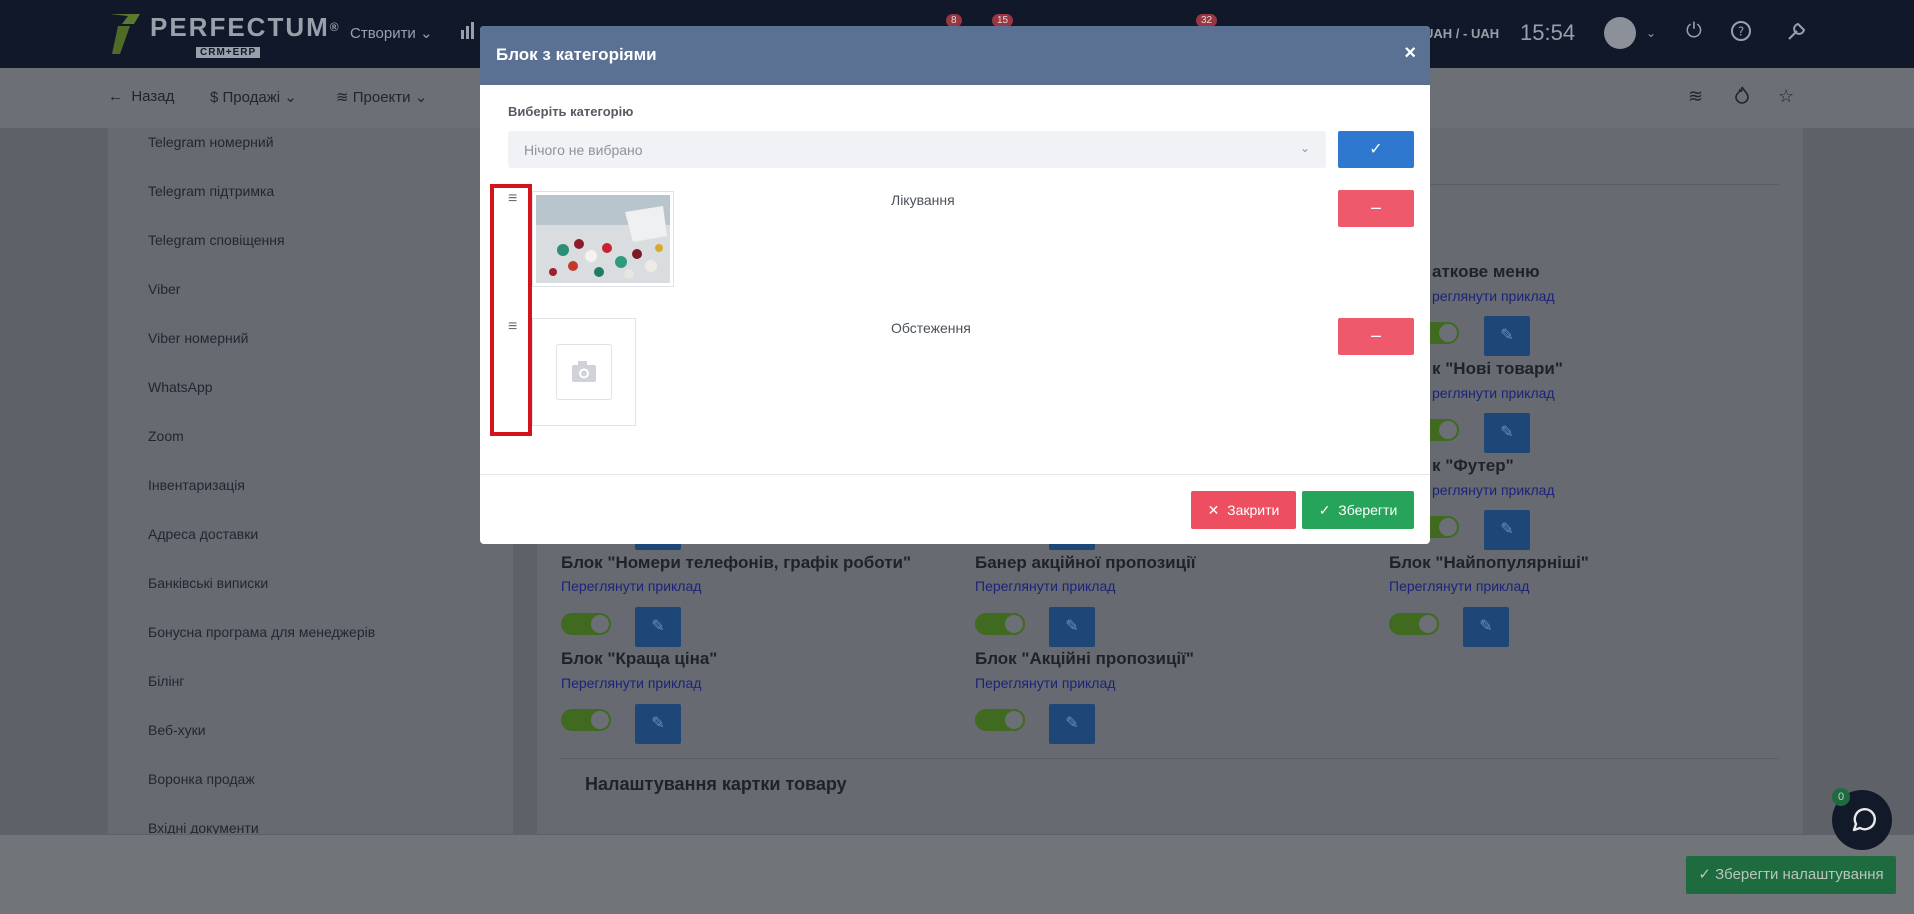 The image size is (1914, 914). What do you see at coordinates (658, 724) in the screenshot?
I see `edit-button-best-price: ✎` at bounding box center [658, 724].